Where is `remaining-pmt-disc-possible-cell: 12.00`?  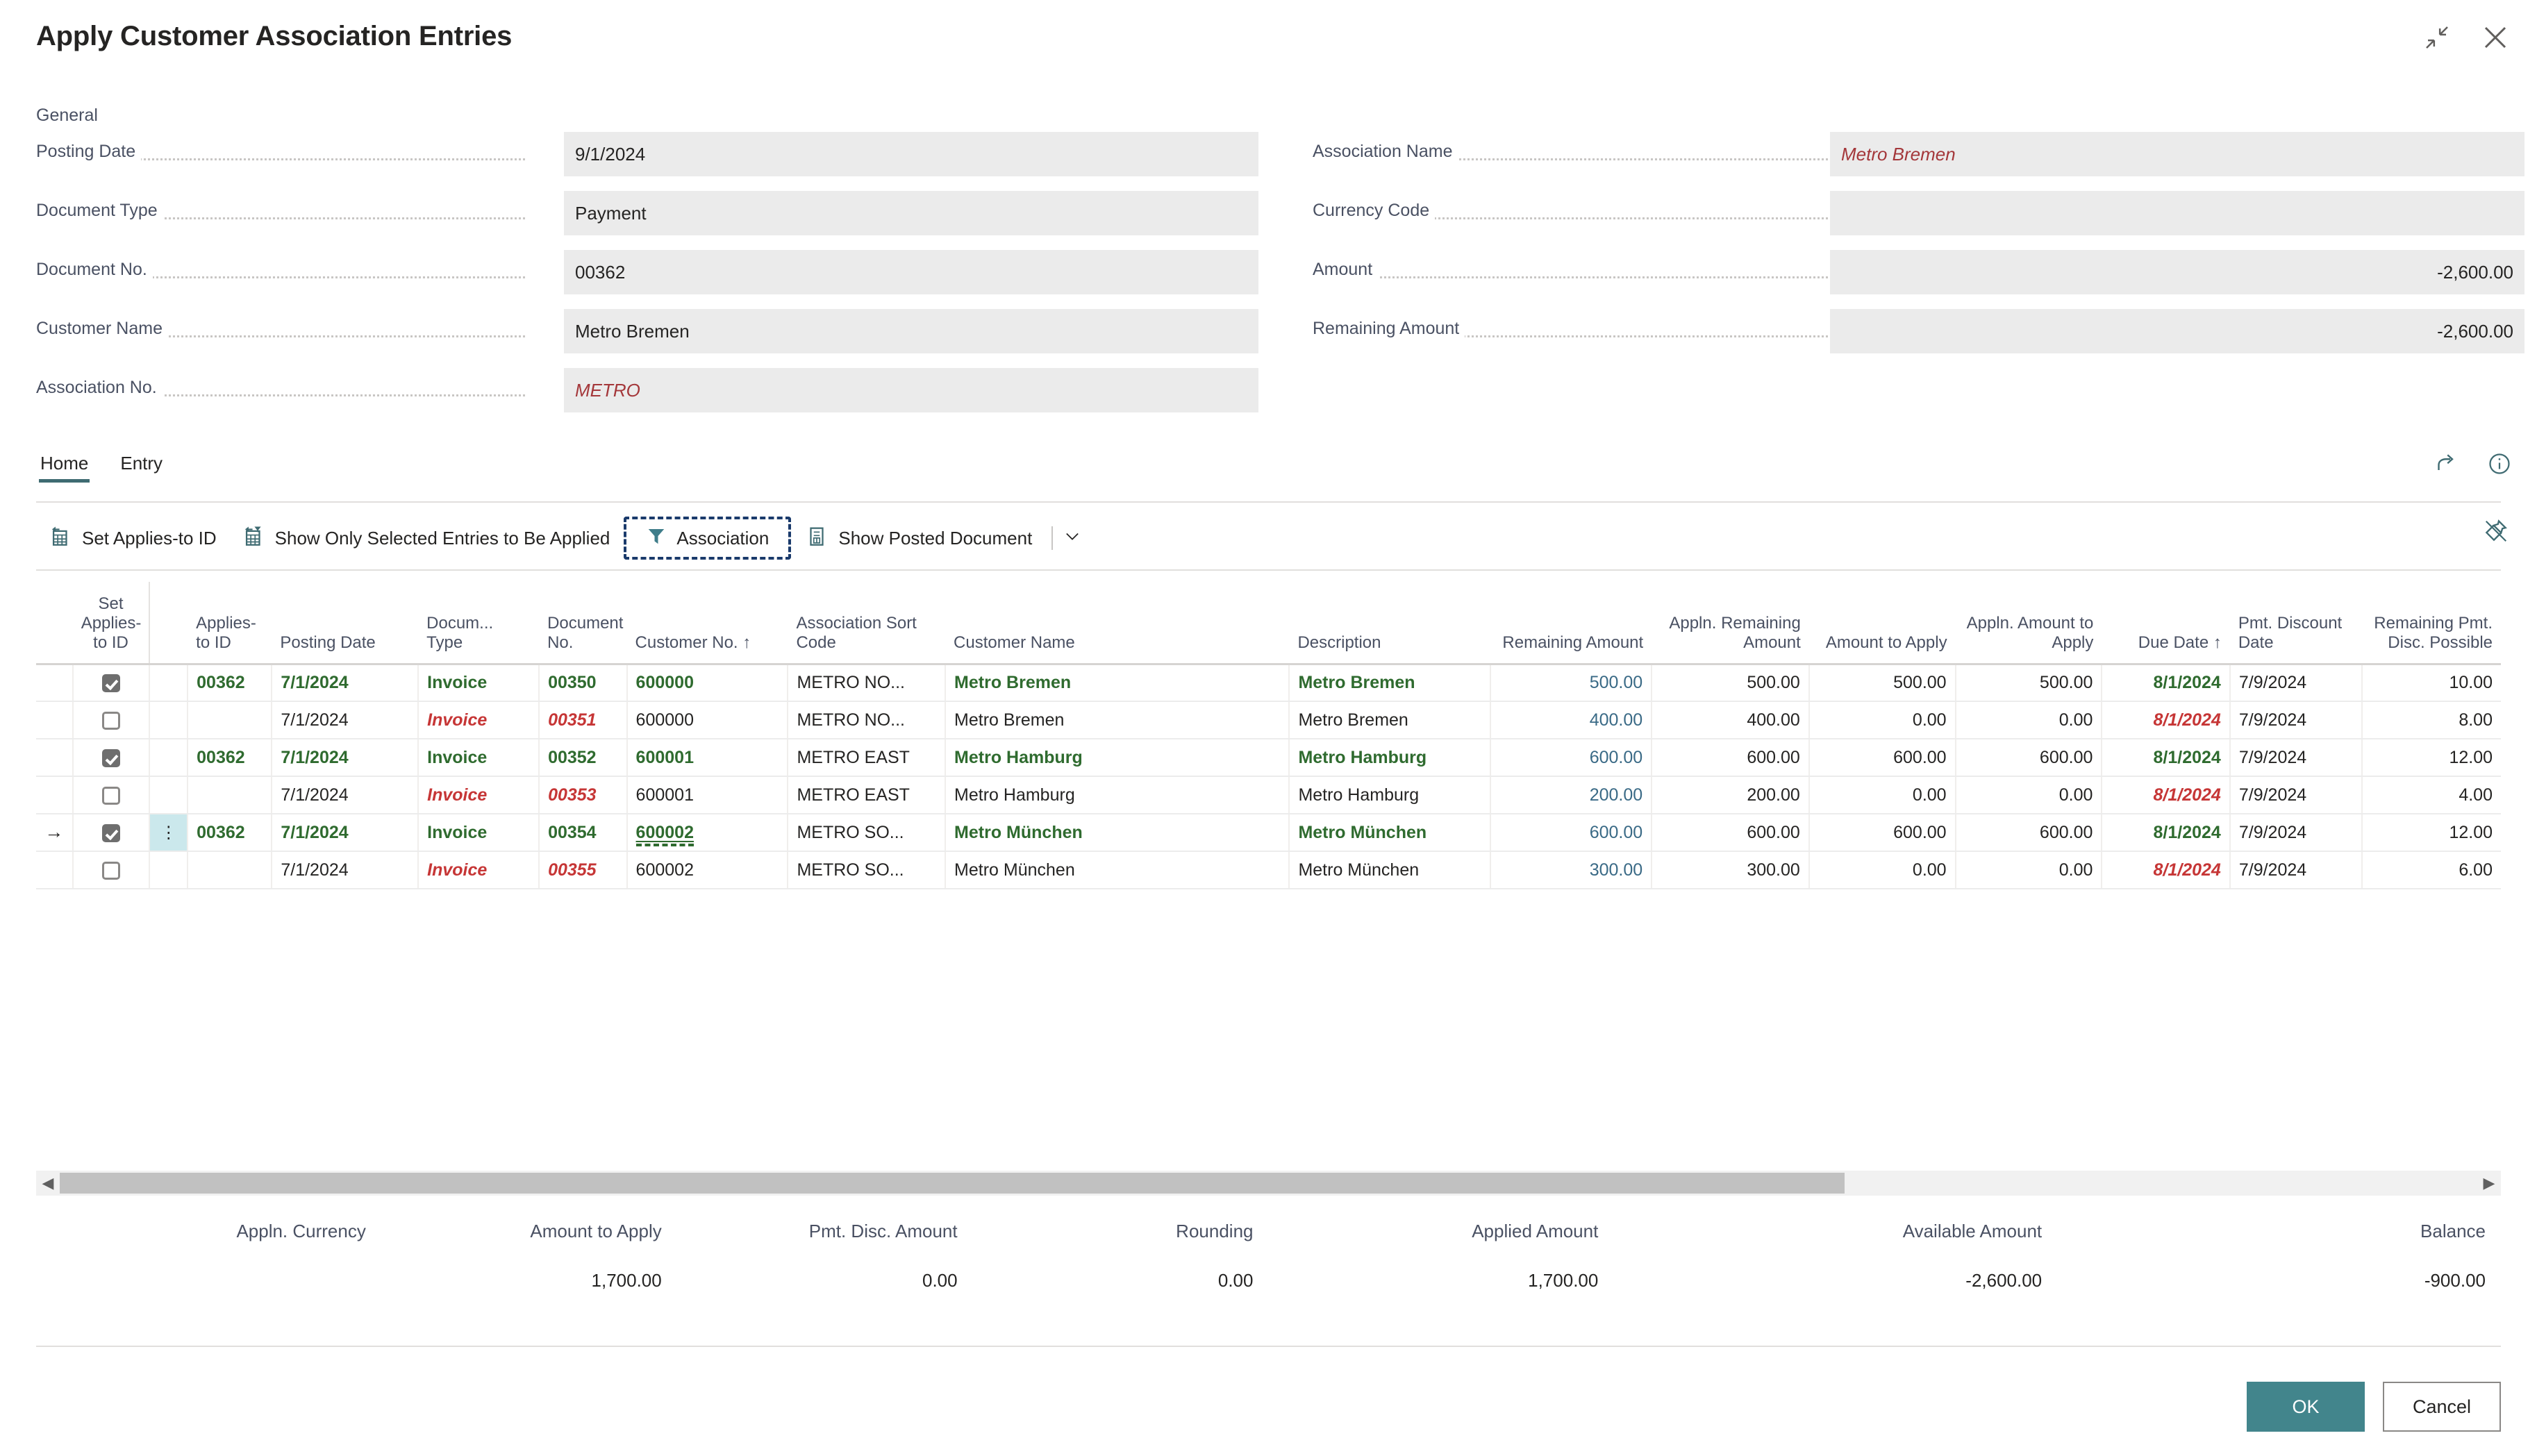 remaining-pmt-disc-possible-cell: 12.00 is located at coordinates (2431, 758).